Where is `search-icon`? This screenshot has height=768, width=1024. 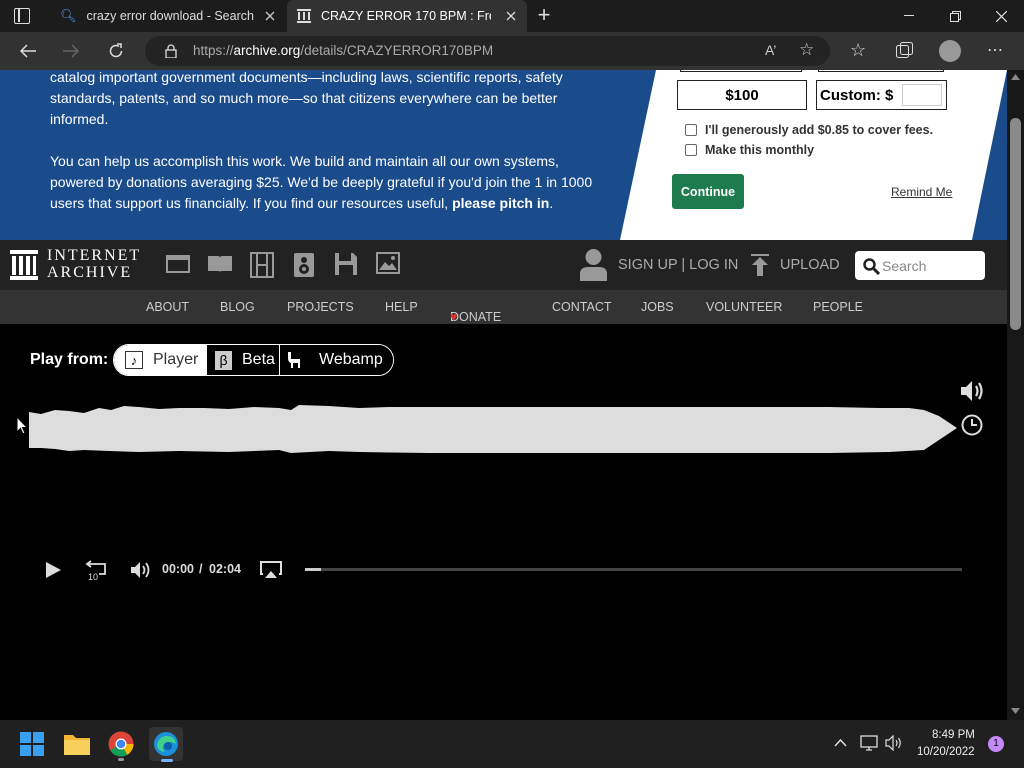
search-icon is located at coordinates (871, 266).